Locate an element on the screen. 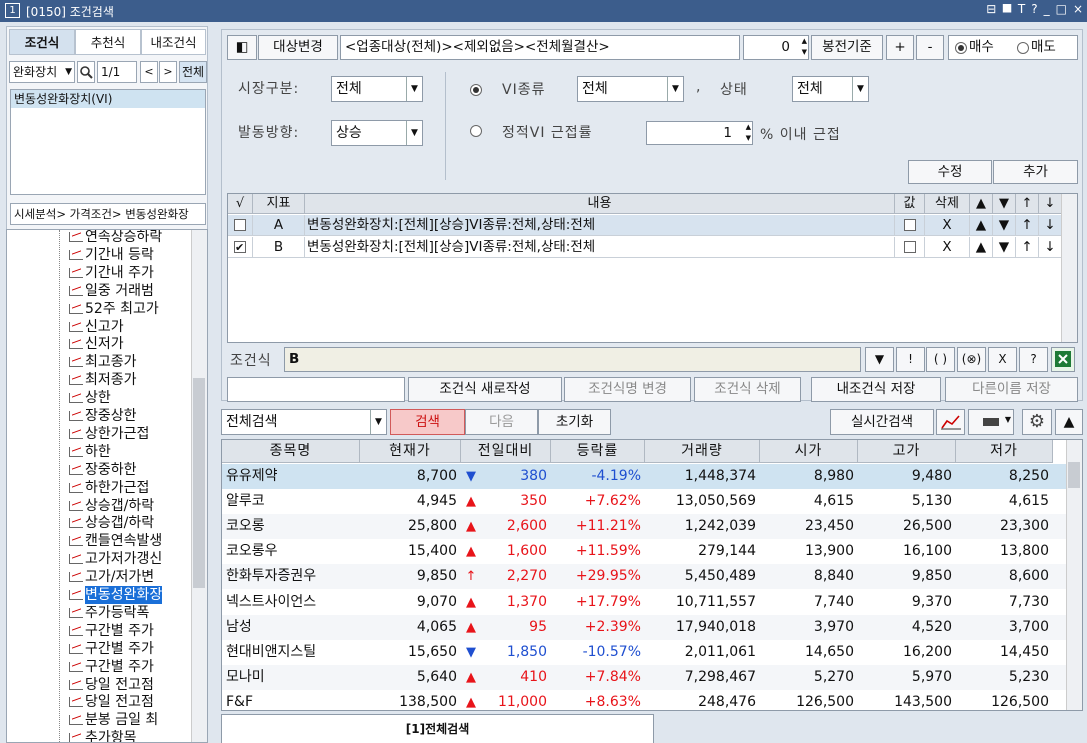  tree-item: 장중상한 is located at coordinates (103, 416).